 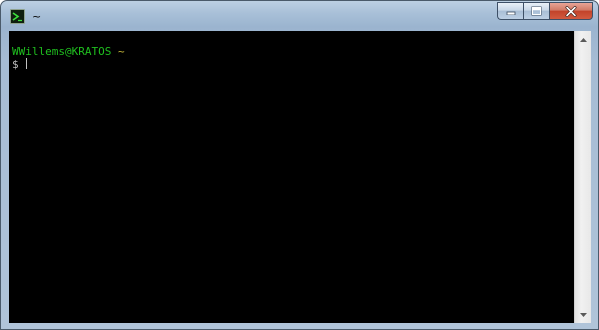 What do you see at coordinates (62, 51) in the screenshot?
I see `user-host-label: WWillems@KRATOS` at bounding box center [62, 51].